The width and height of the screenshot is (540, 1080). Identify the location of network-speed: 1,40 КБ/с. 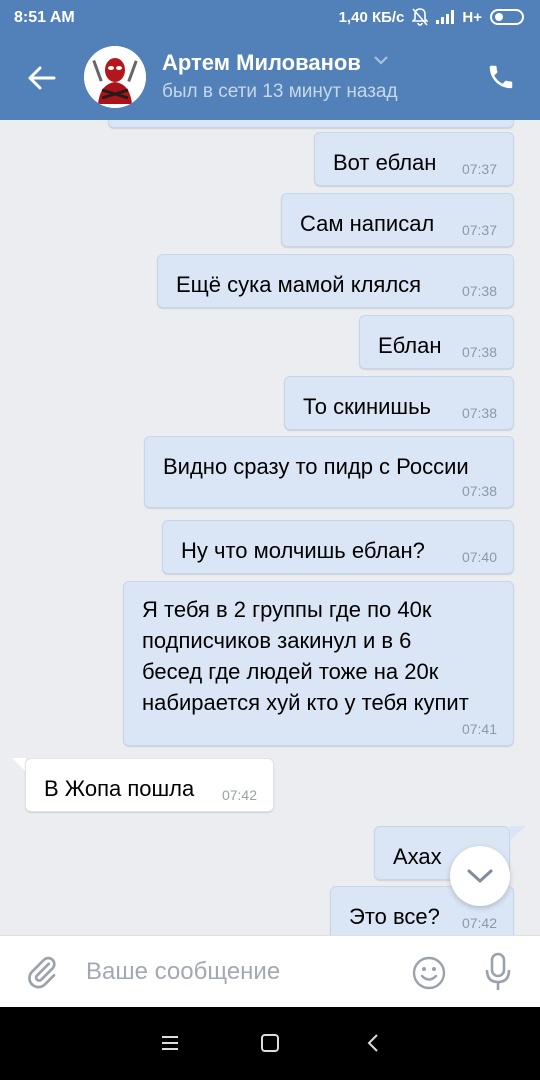
(371, 17).